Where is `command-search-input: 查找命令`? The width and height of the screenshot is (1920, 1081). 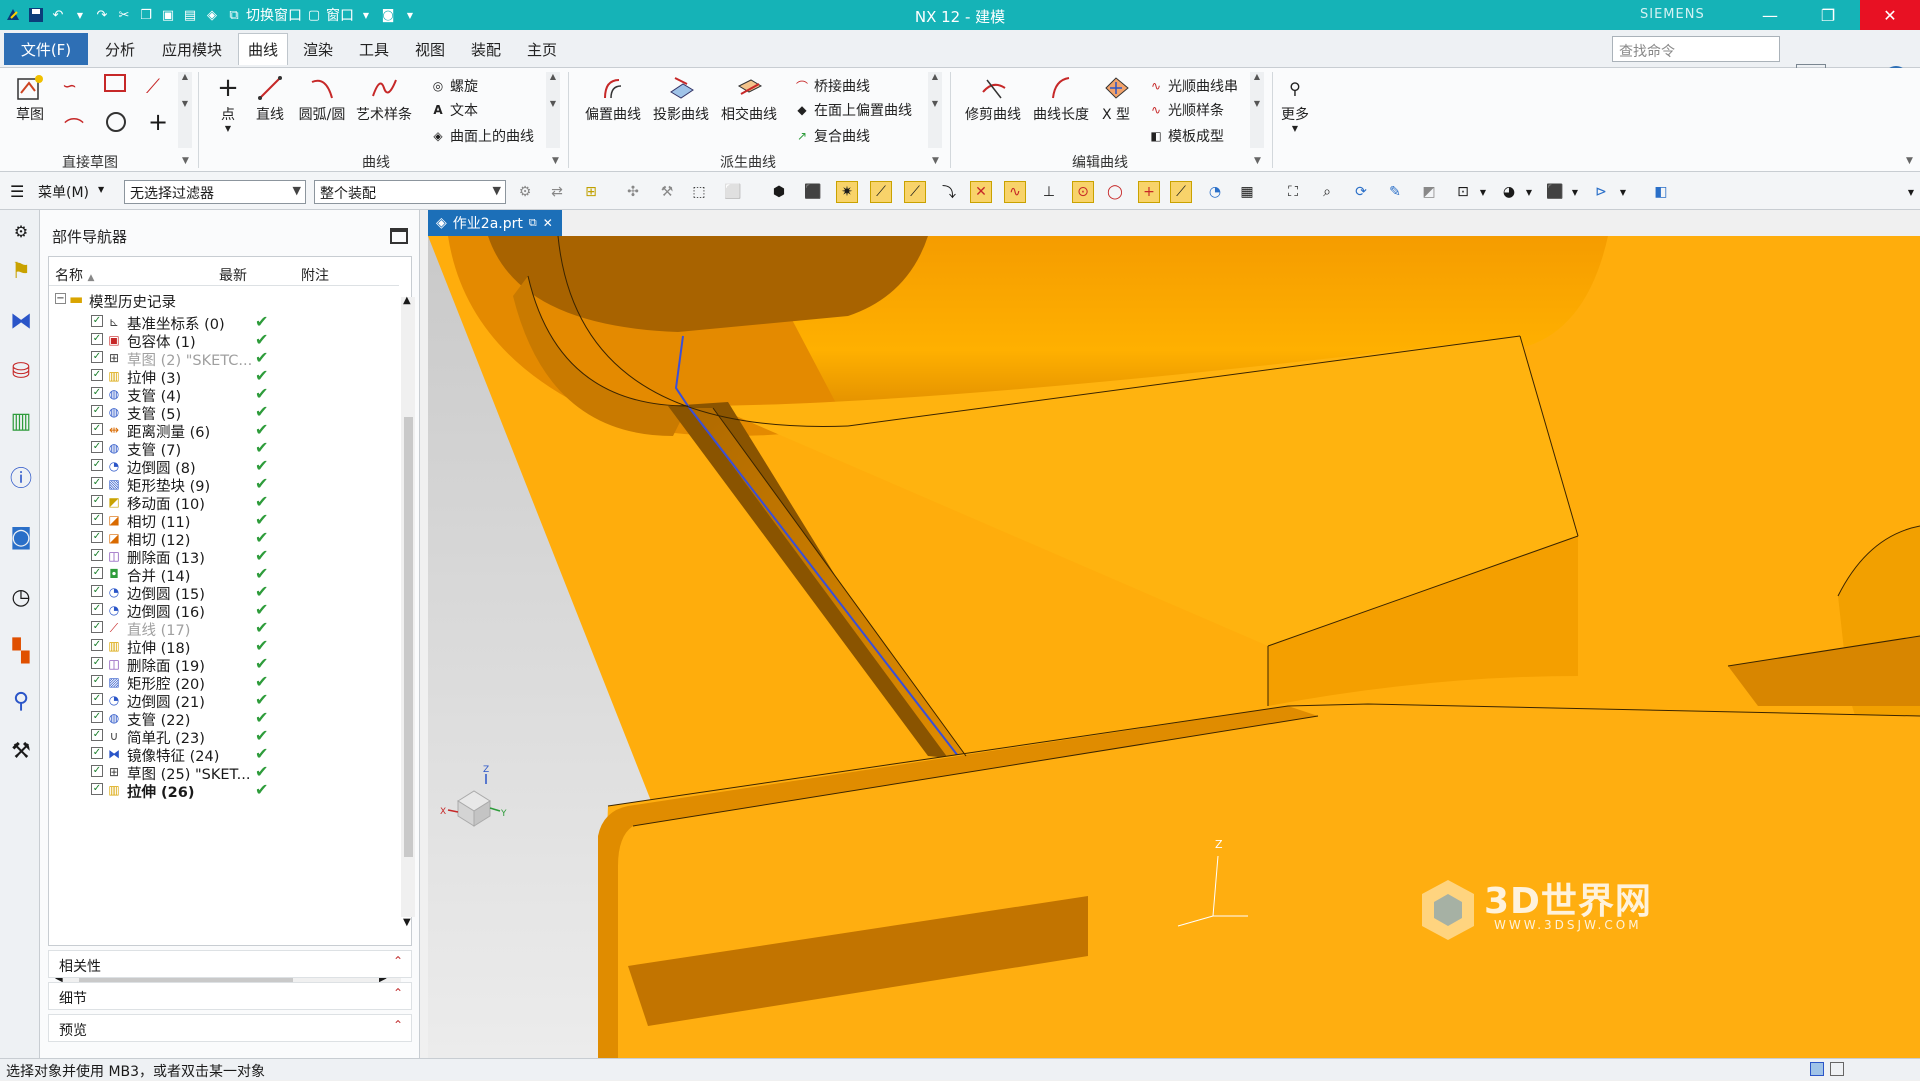 command-search-input: 查找命令 is located at coordinates (1696, 49).